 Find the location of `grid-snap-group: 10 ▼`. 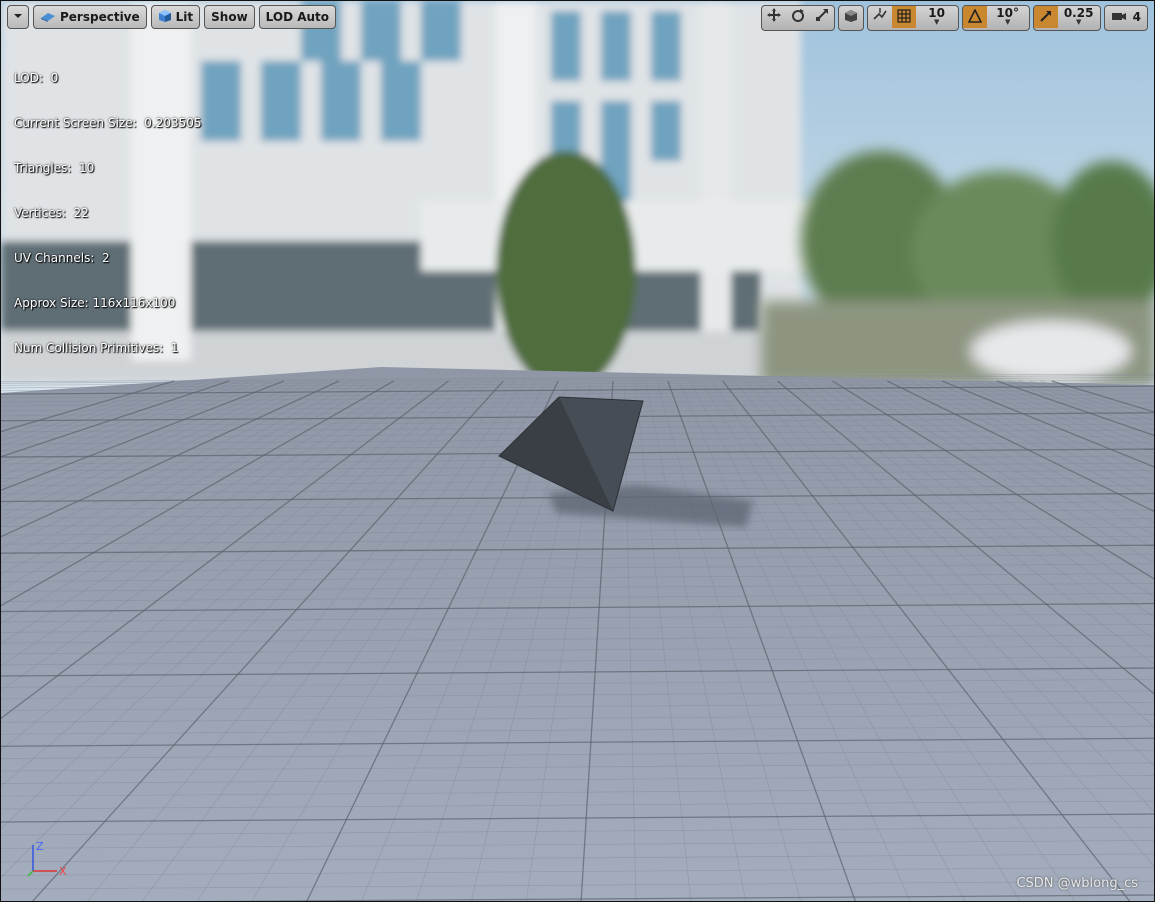

grid-snap-group: 10 ▼ is located at coordinates (912, 18).